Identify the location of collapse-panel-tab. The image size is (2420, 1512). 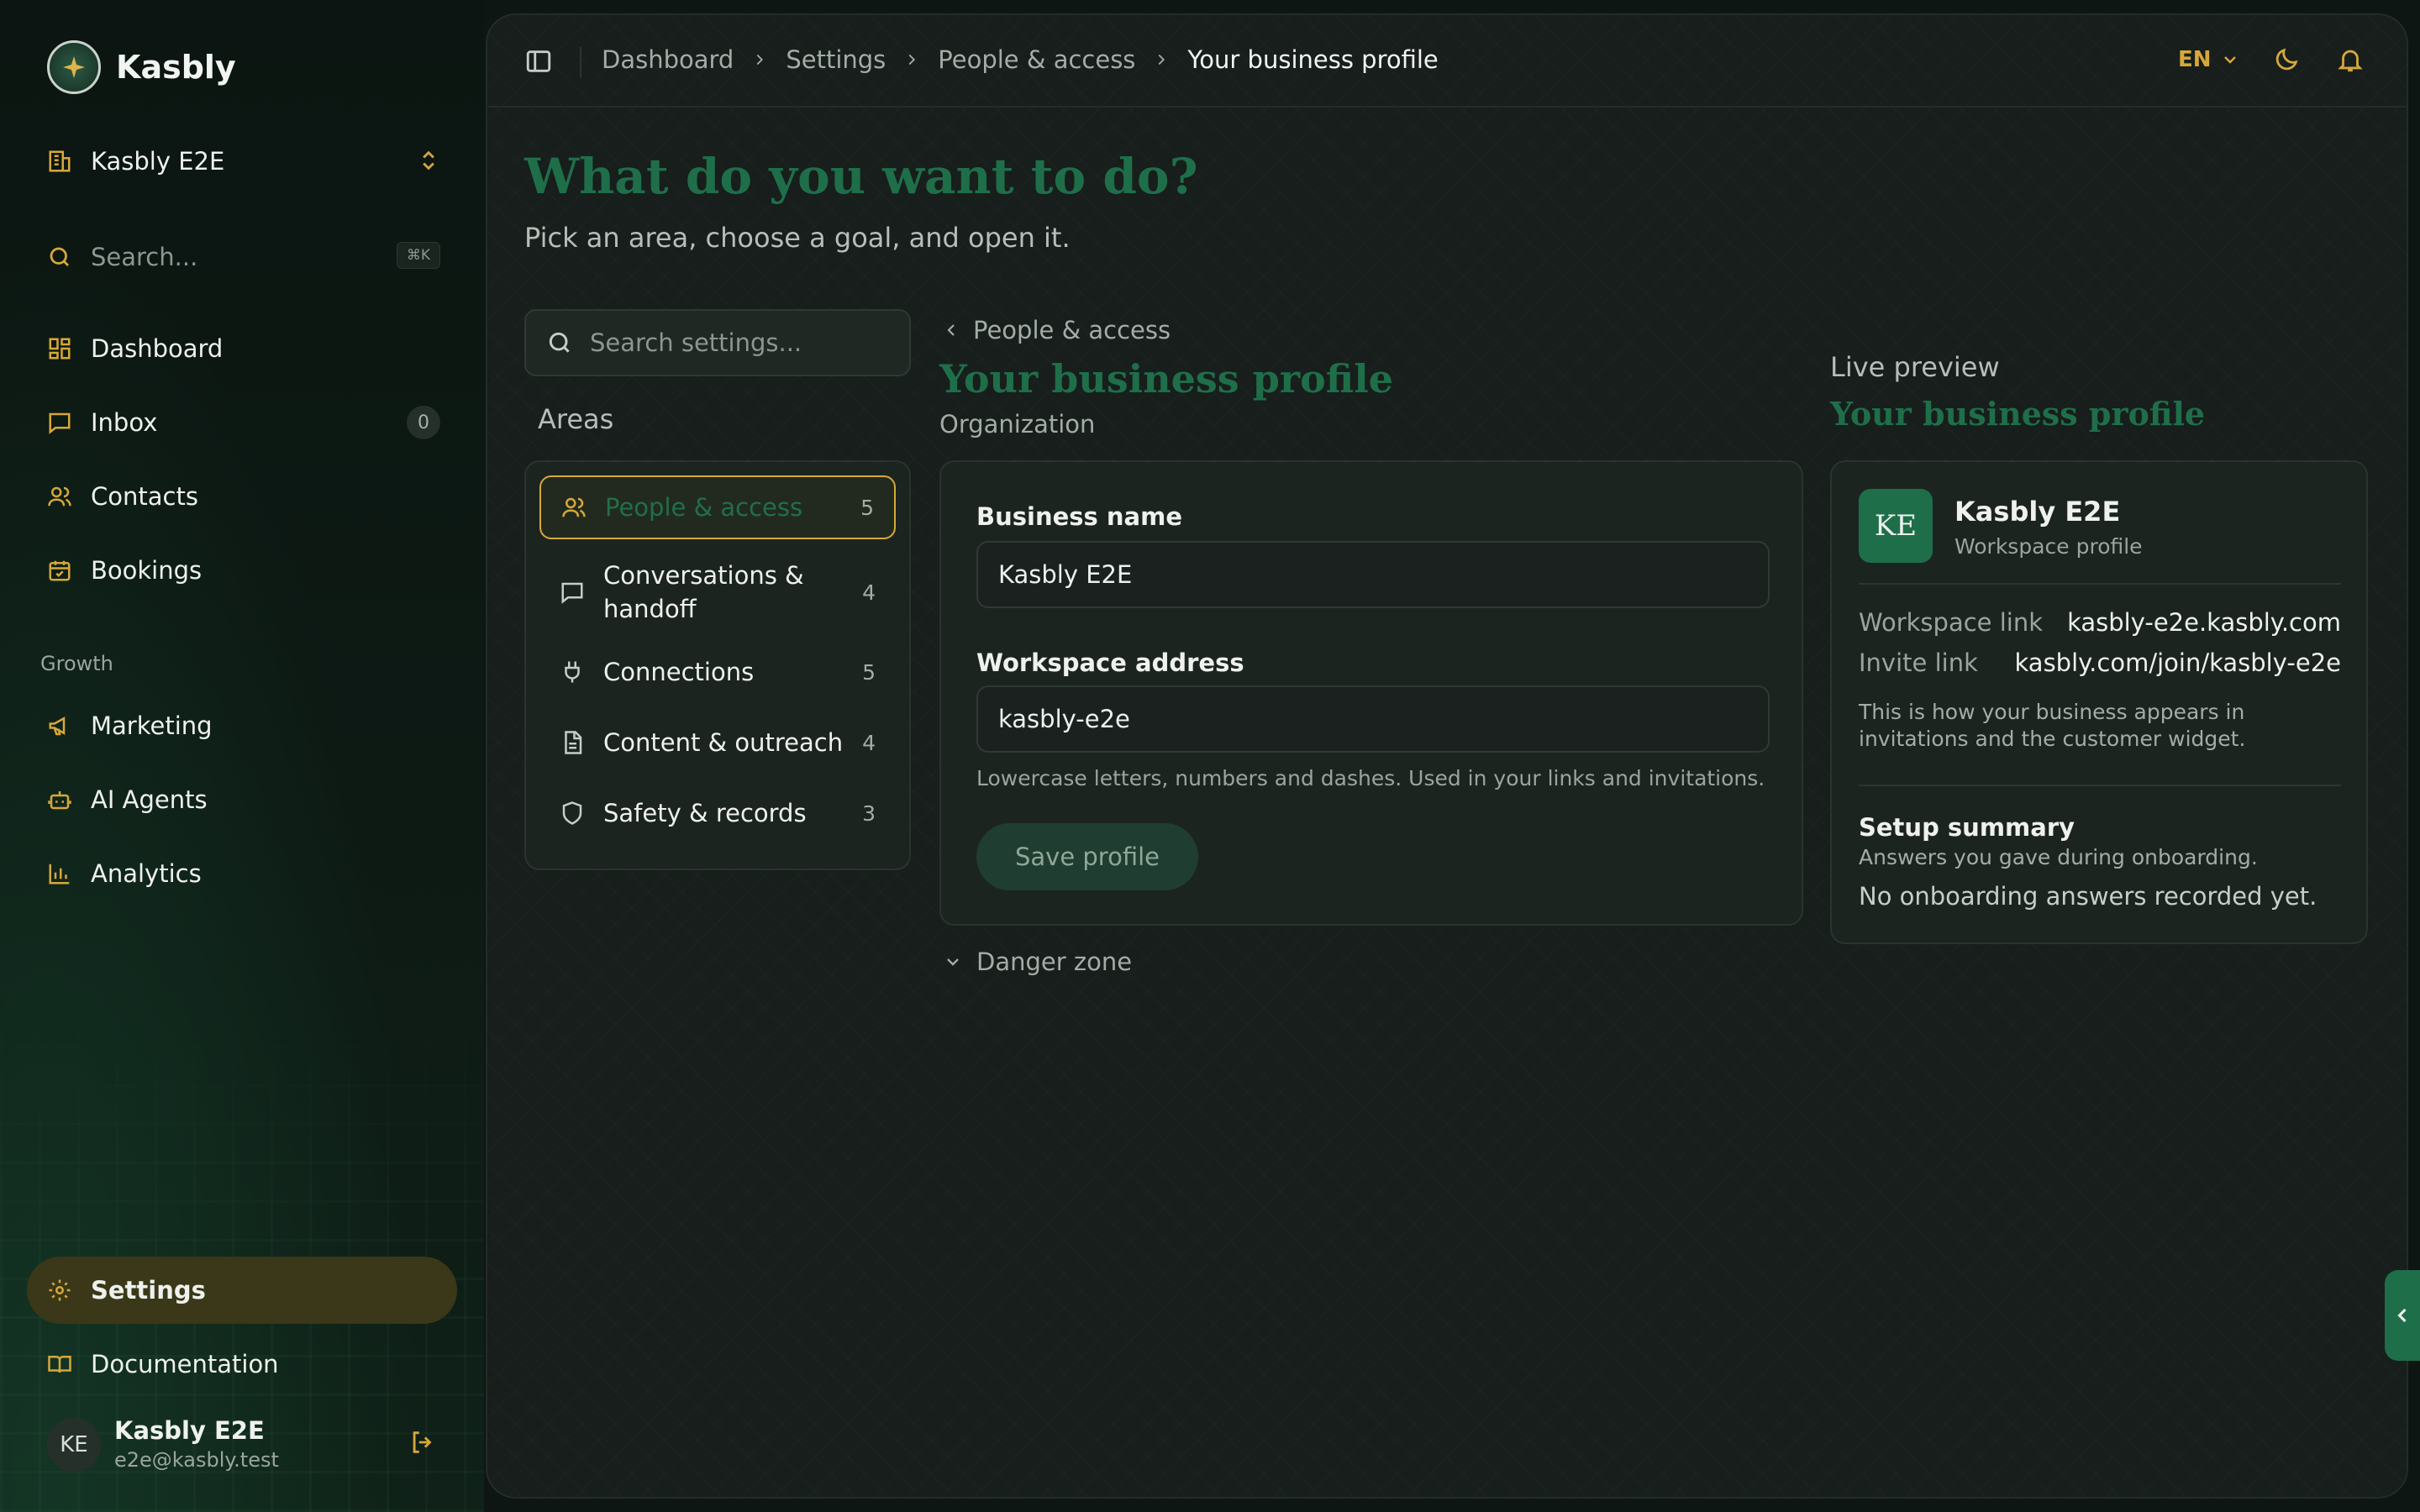
(2402, 1315).